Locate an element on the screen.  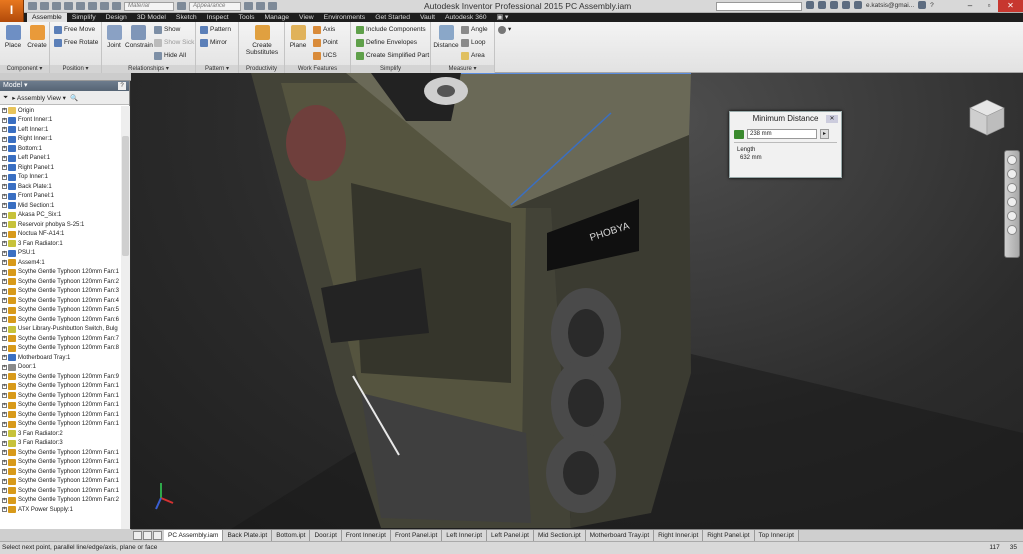
show-button: Show is located at coordinates (167, 30).